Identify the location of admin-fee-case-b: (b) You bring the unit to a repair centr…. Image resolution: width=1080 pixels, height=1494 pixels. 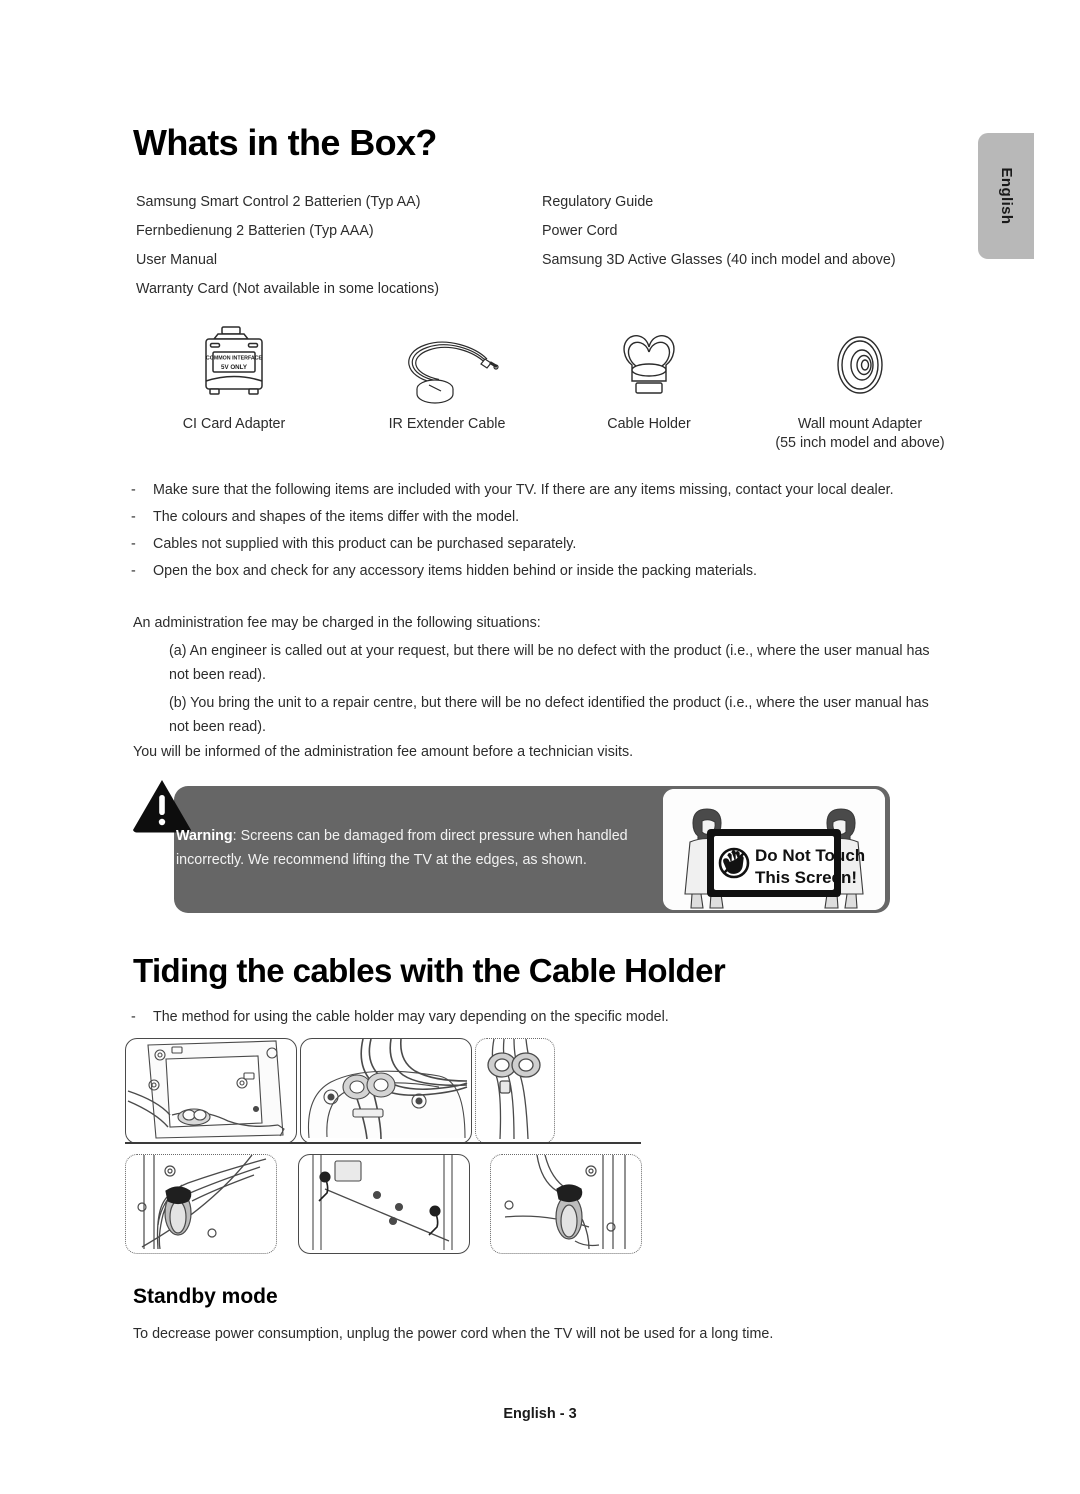
(549, 715).